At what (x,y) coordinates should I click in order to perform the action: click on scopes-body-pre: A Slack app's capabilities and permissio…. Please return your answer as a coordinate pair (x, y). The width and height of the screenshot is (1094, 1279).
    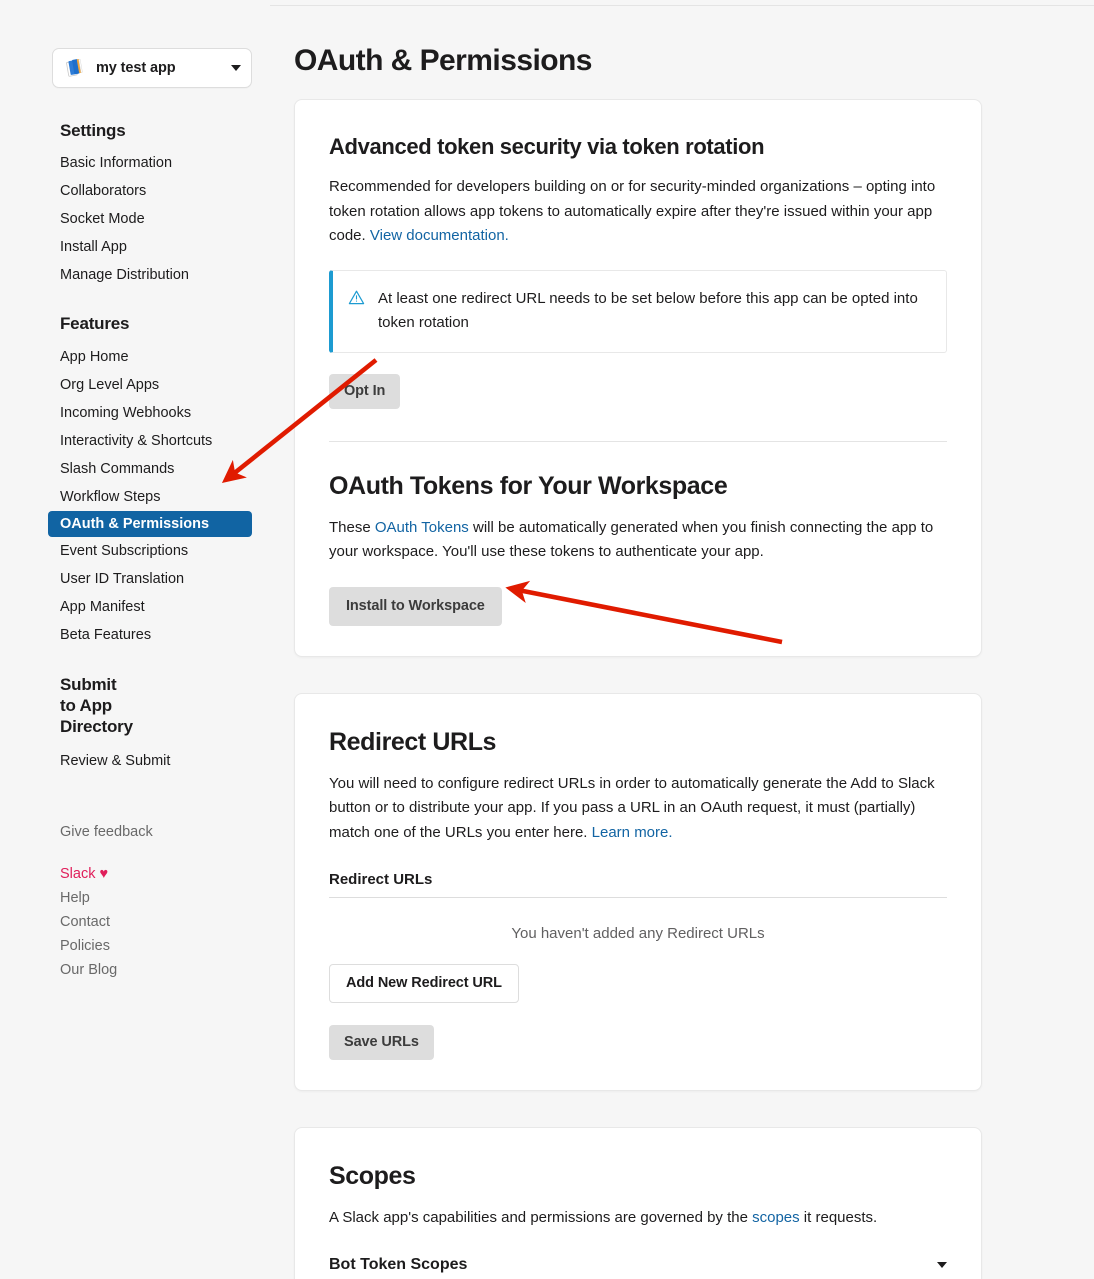
    Looking at the image, I should click on (541, 1217).